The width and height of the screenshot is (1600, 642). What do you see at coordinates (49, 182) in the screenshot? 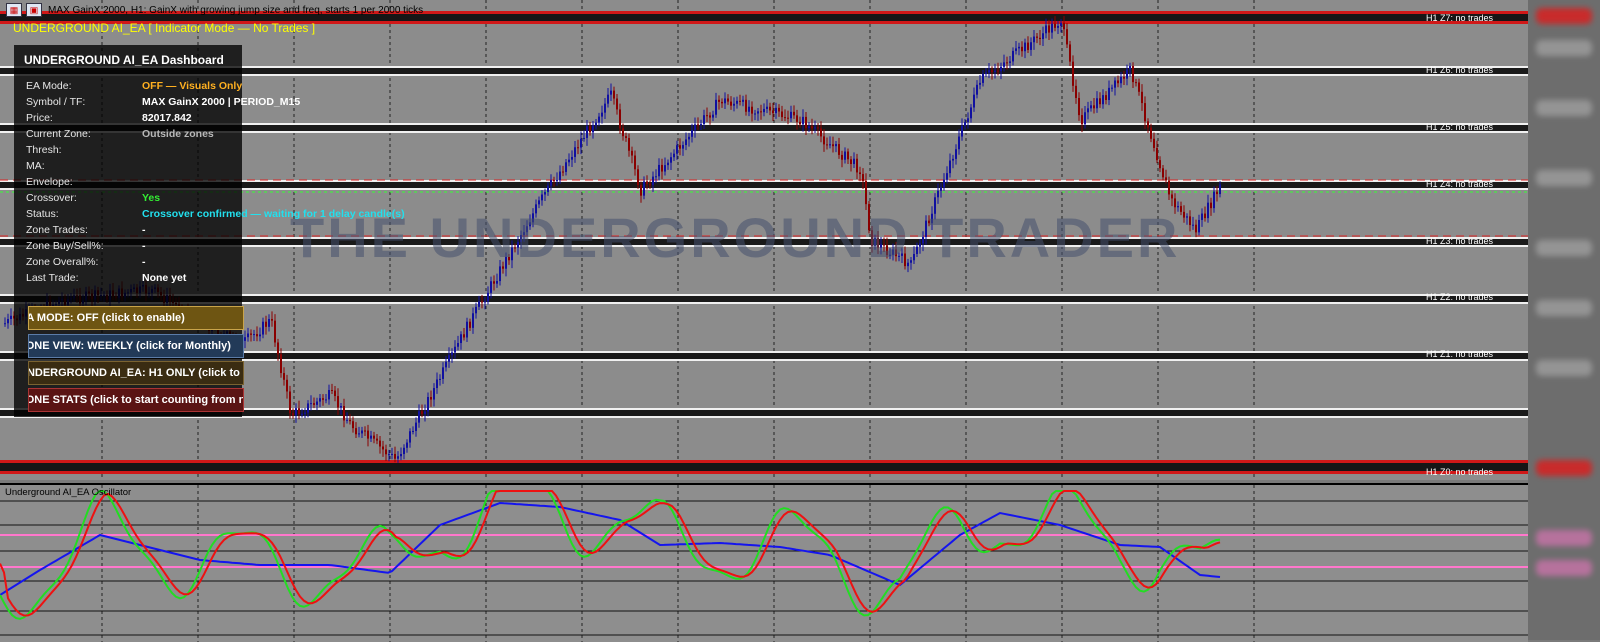
I see `dash-label-envelope: Envelope:` at bounding box center [49, 182].